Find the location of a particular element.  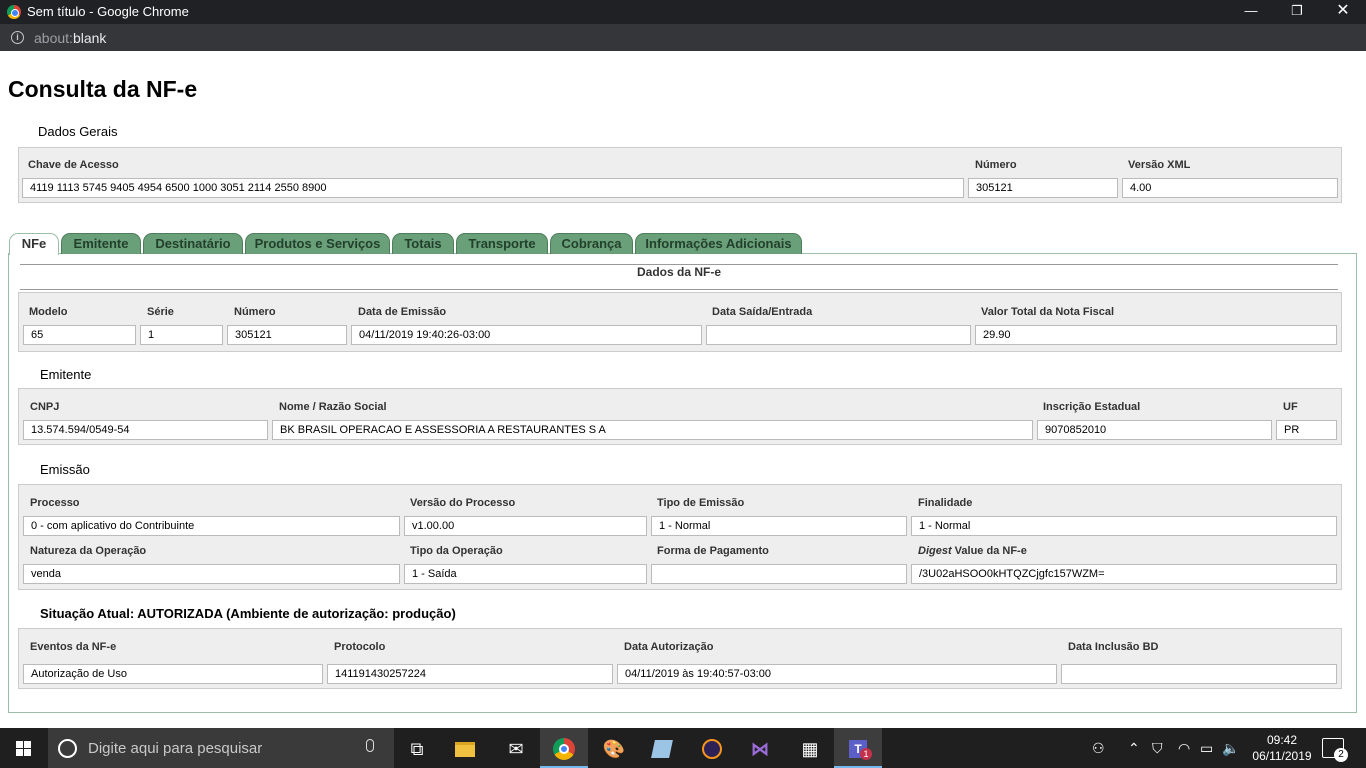

protocolo-label: Protocolo is located at coordinates (360, 647).